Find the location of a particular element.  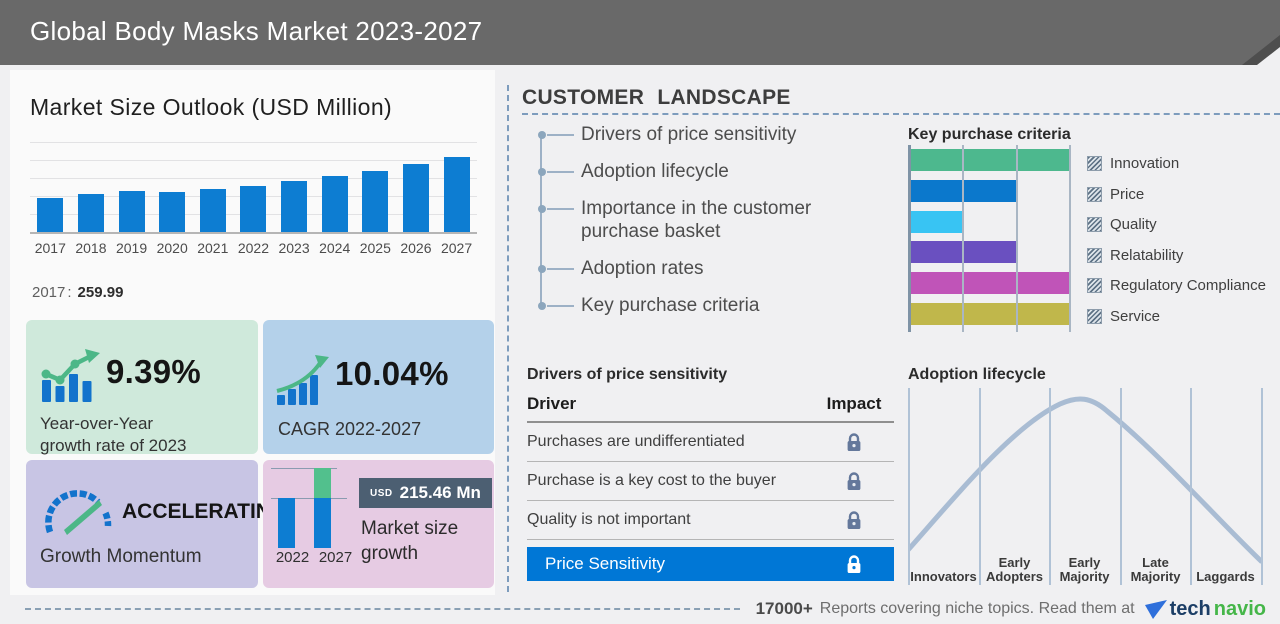

driver-label: Quality is not important is located at coordinates (609, 519).